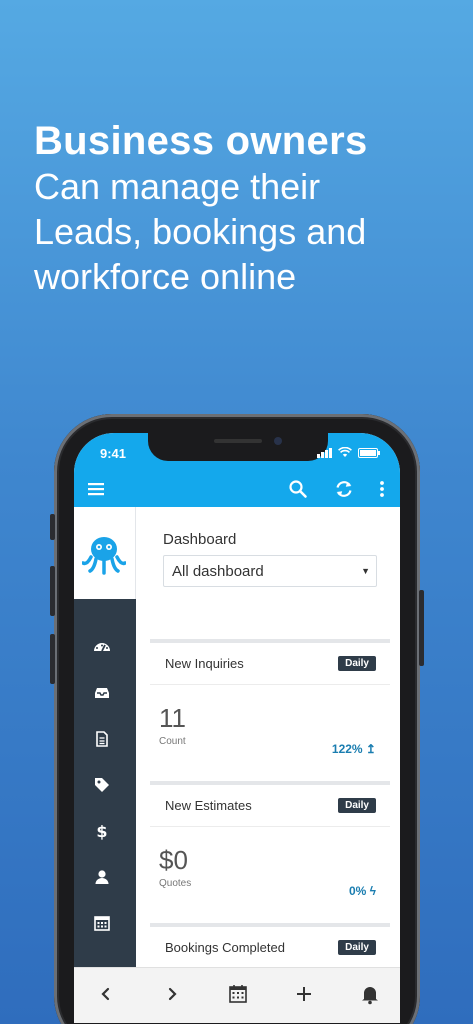  I want to click on notch, so click(238, 447).